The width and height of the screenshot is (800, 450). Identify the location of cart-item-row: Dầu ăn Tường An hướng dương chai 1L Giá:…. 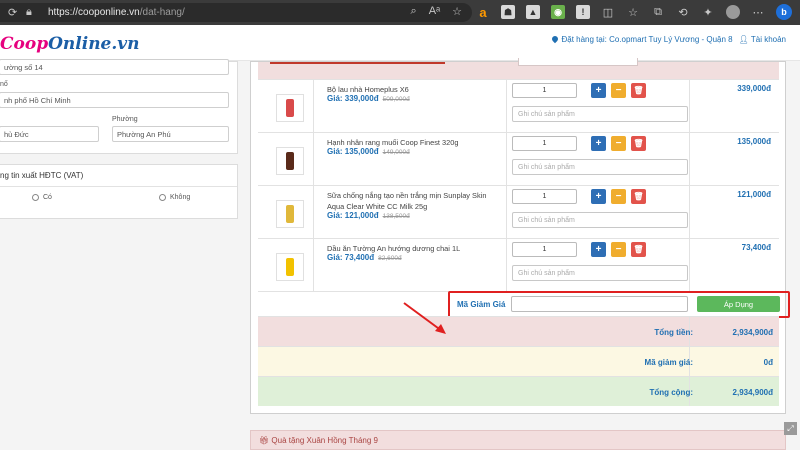
(518, 264).